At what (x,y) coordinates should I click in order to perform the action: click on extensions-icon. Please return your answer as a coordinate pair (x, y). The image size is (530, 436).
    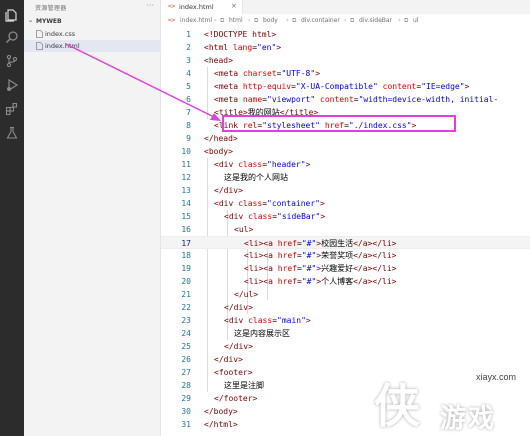
    Looking at the image, I should click on (12, 109).